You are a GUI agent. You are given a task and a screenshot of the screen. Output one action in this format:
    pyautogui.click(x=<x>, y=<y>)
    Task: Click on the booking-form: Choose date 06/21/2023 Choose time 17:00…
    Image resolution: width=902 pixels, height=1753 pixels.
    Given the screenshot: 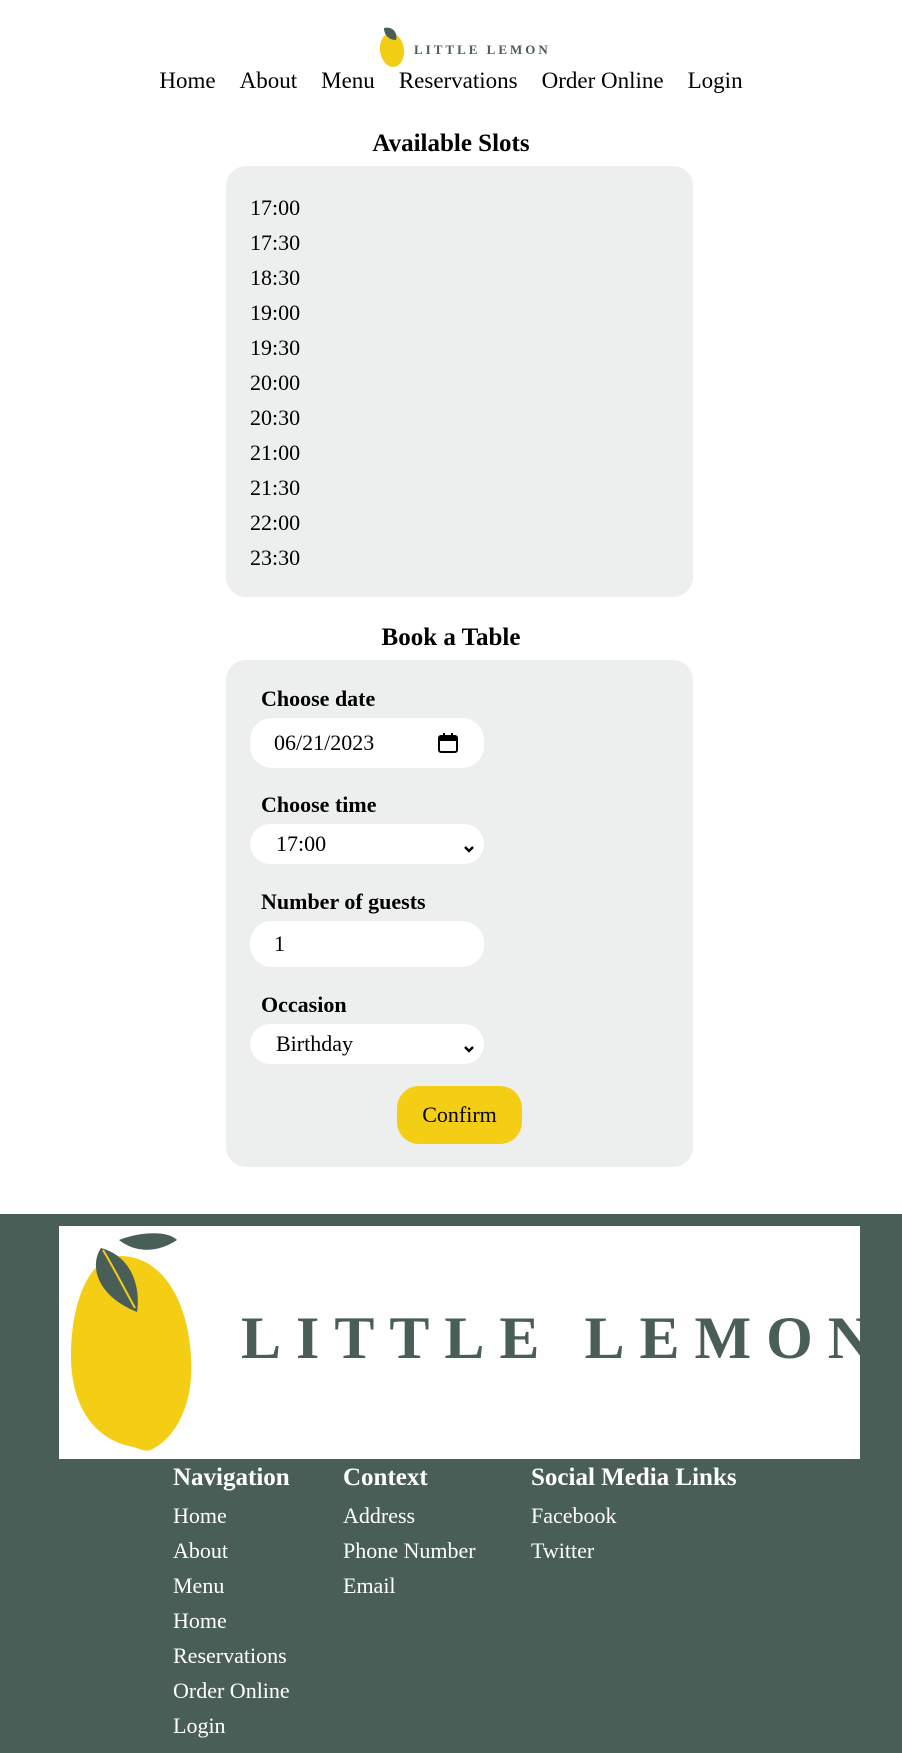 What is the action you would take?
    pyautogui.click(x=459, y=913)
    